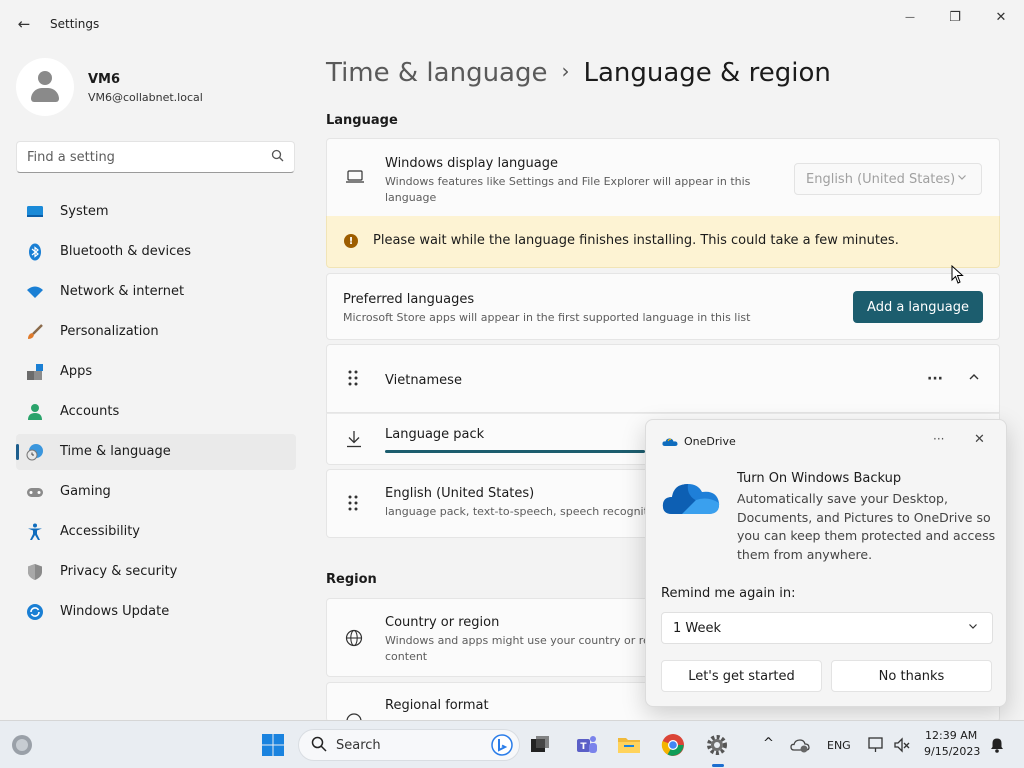 The image size is (1024, 768). What do you see at coordinates (911, 676) in the screenshot?
I see `no-thanks-button: No thanks` at bounding box center [911, 676].